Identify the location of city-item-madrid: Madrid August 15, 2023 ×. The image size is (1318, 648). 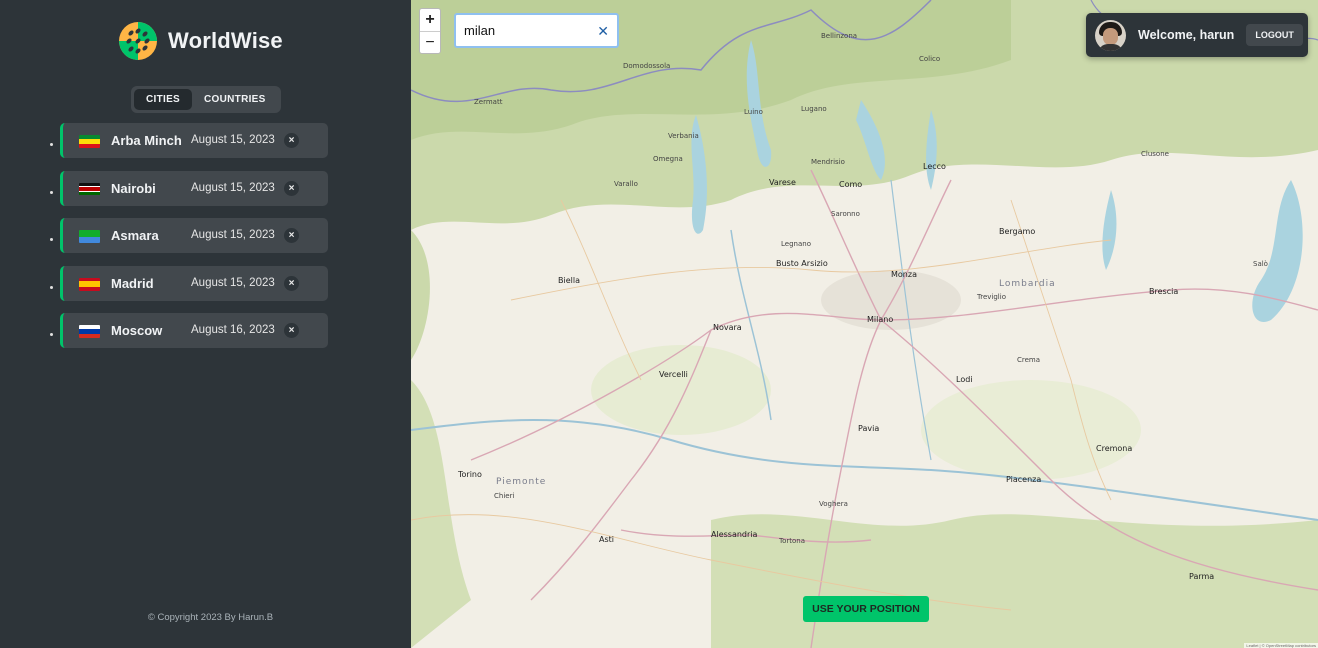
(189, 283).